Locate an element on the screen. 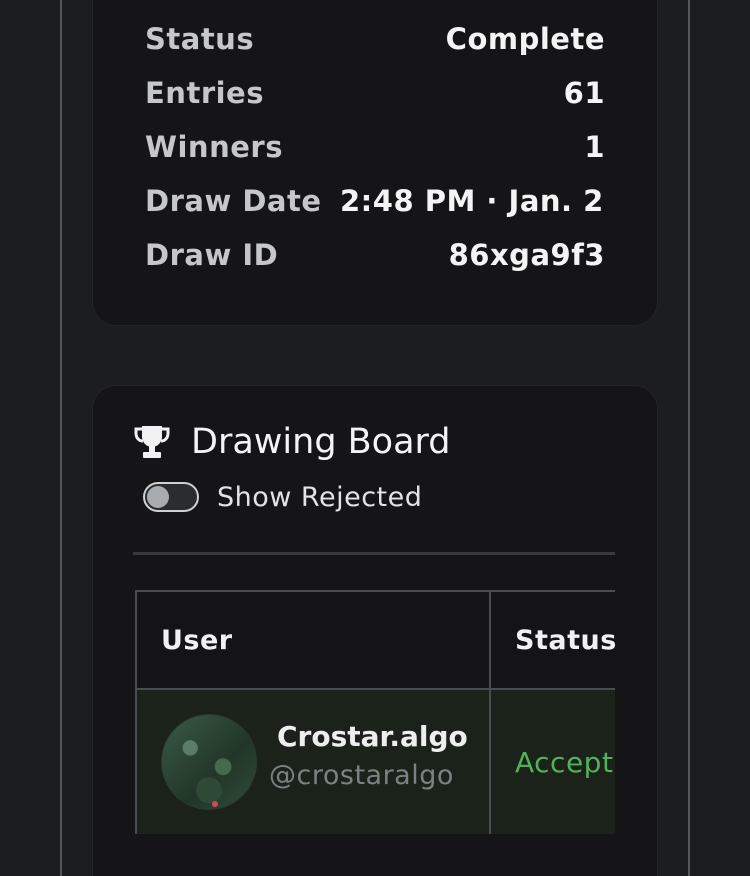  table-row-status-cell: Accepted is located at coordinates (552, 761).